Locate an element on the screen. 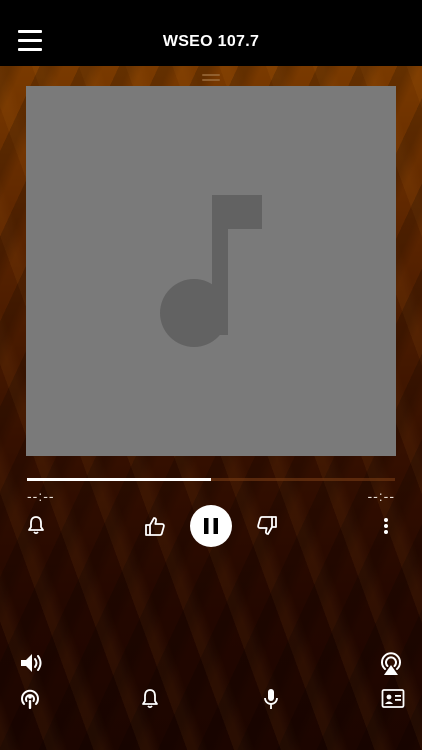 Image resolution: width=422 pixels, height=750 pixels. airplay-icon is located at coordinates (391, 663).